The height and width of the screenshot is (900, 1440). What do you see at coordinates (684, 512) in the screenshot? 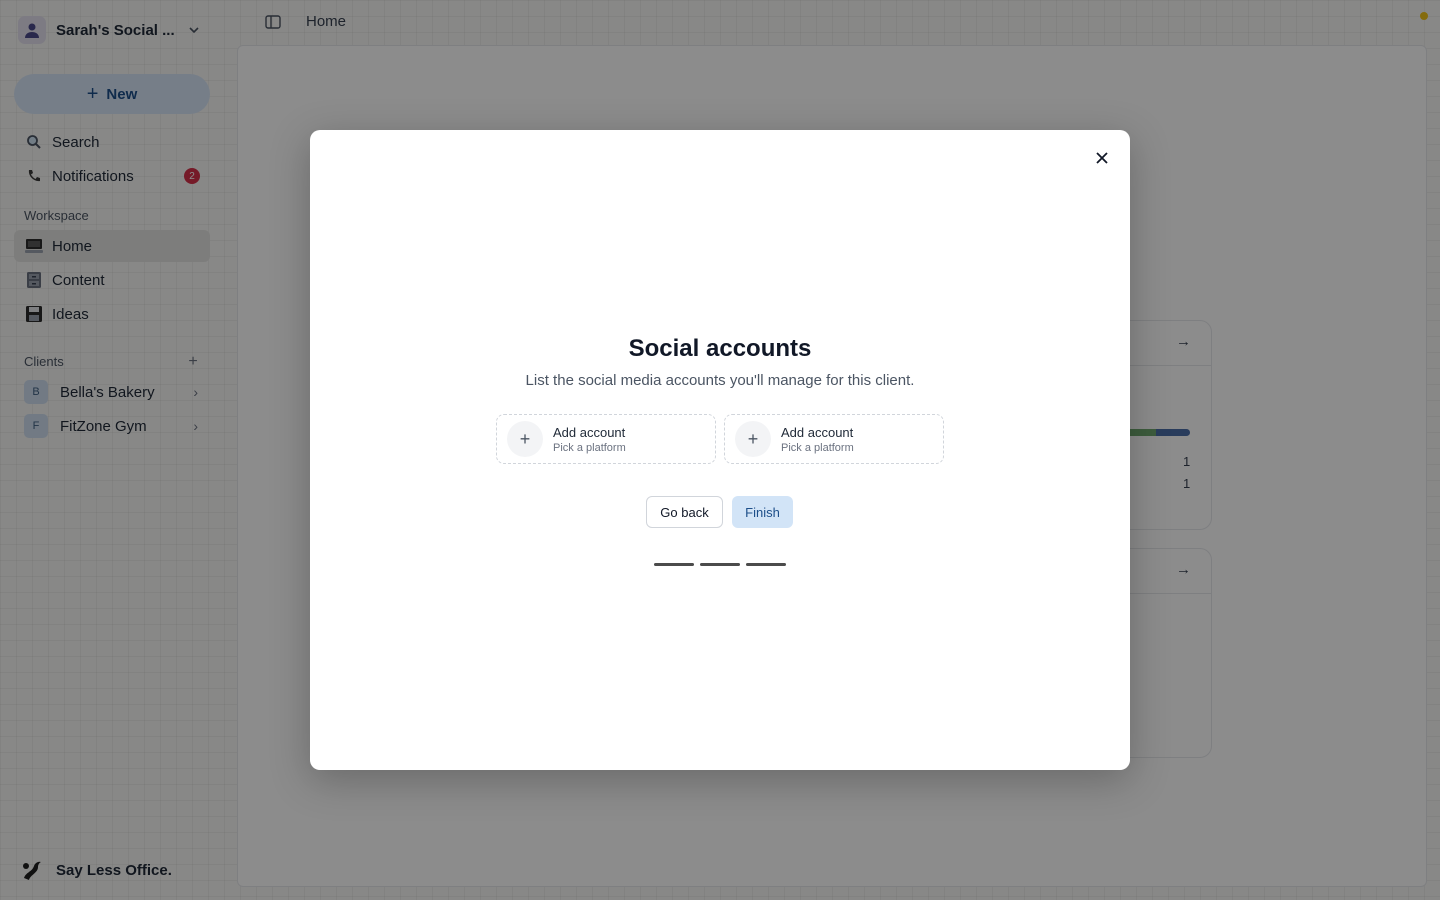
I see `go-back-button: Go back` at bounding box center [684, 512].